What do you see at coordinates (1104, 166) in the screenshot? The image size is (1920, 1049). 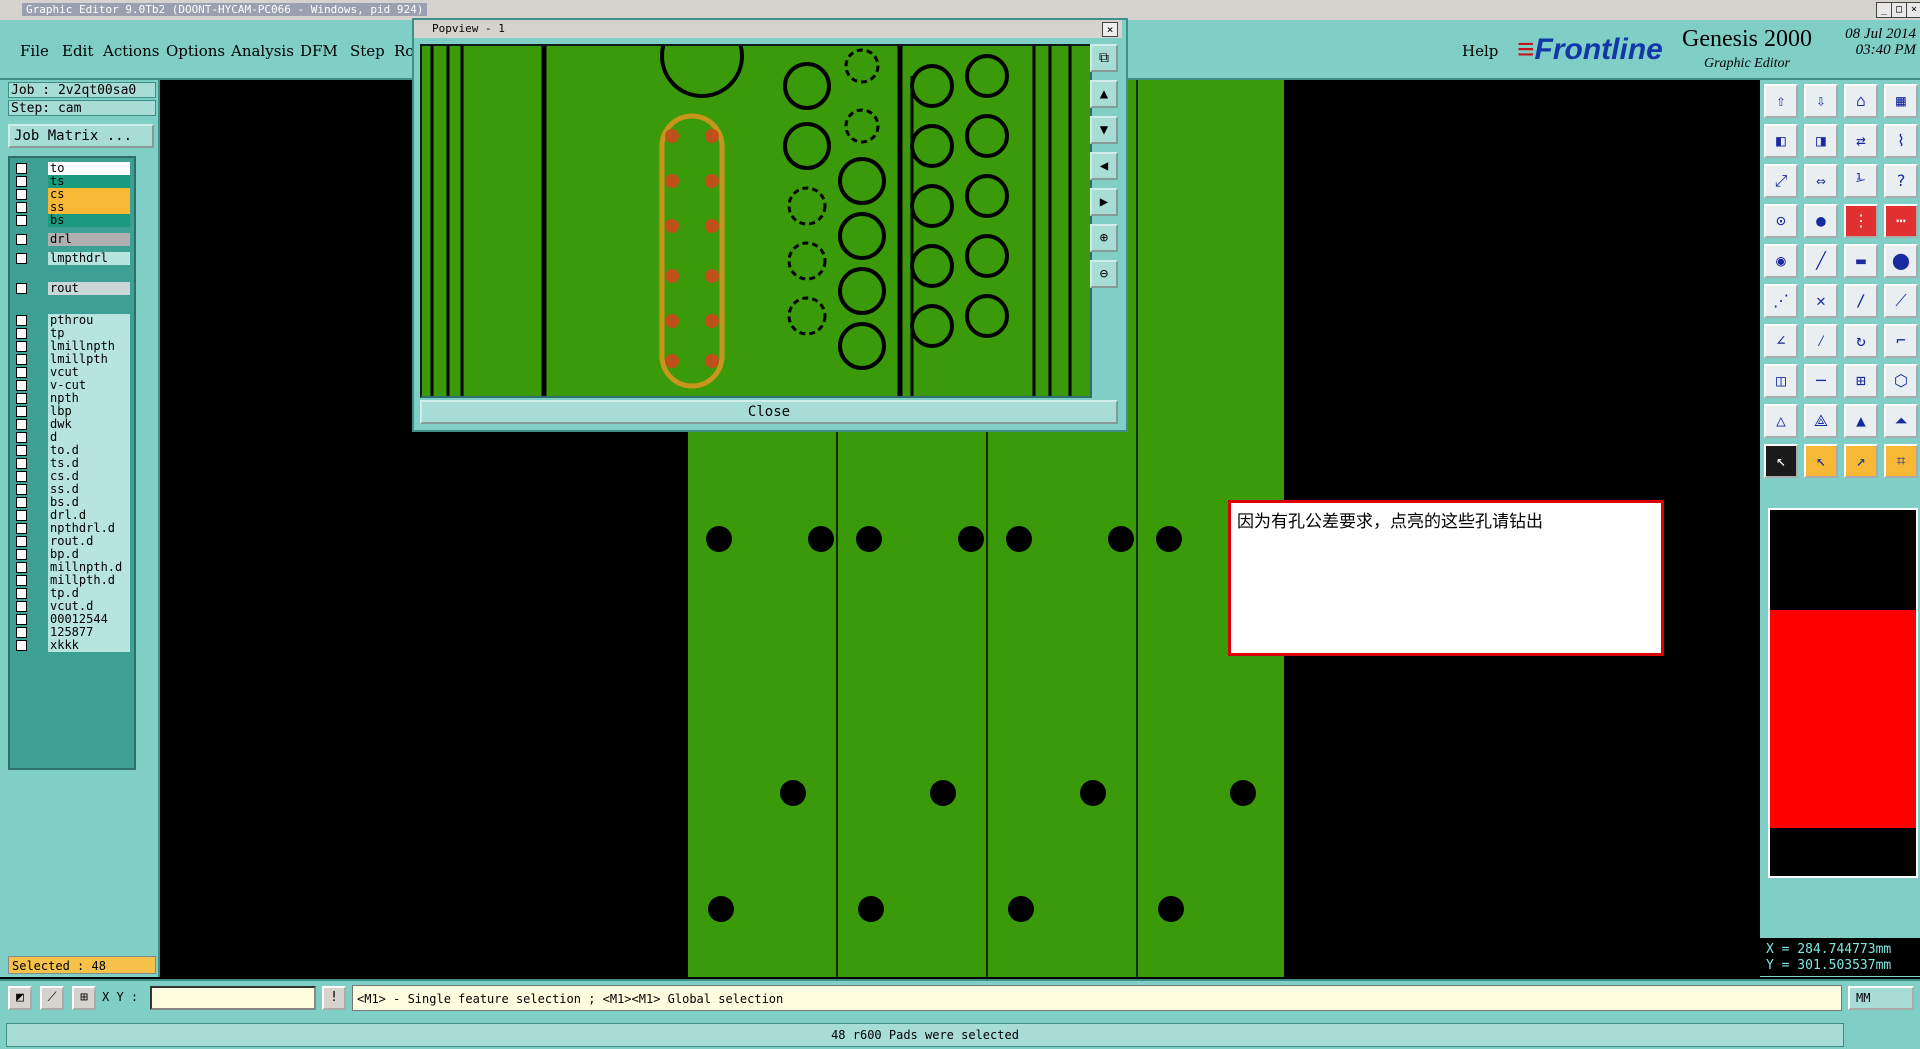 I see `popview-pan-left-icon: ◀` at bounding box center [1104, 166].